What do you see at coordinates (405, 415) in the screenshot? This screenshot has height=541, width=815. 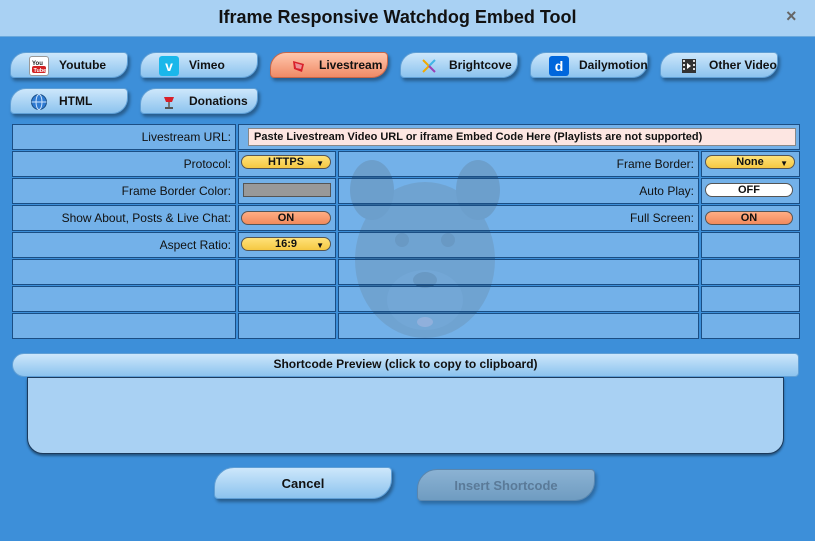 I see `shortcode-preview-box` at bounding box center [405, 415].